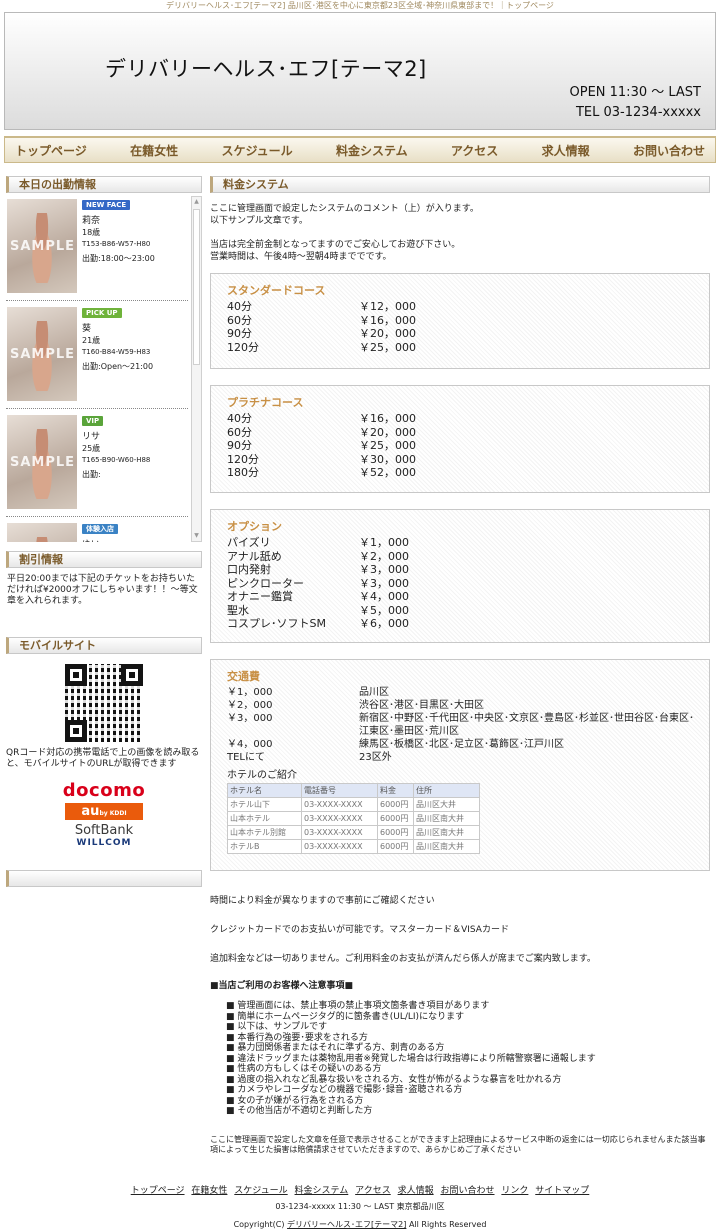 Image resolution: width=720 pixels, height=1232 pixels. I want to click on price-row: ピンクローター ￥3，000, so click(318, 583).